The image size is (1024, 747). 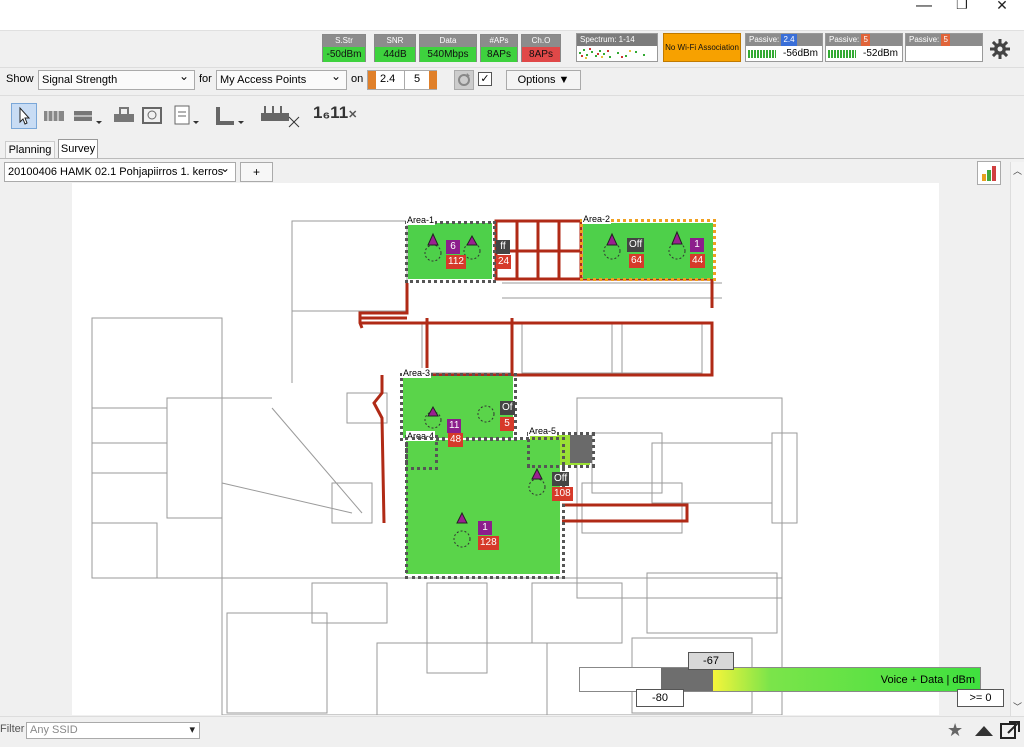 I want to click on passive-widget-5b: Passive: 5, so click(x=944, y=47).